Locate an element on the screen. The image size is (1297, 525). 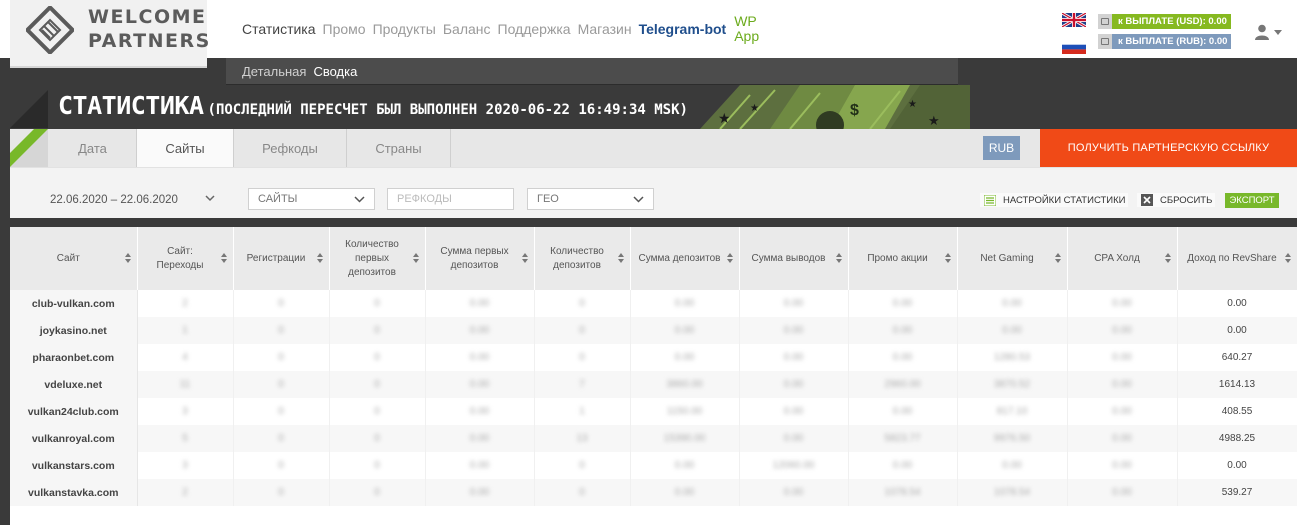
col-first-deposits-count-header: Количество первых депозитов is located at coordinates (377, 258).